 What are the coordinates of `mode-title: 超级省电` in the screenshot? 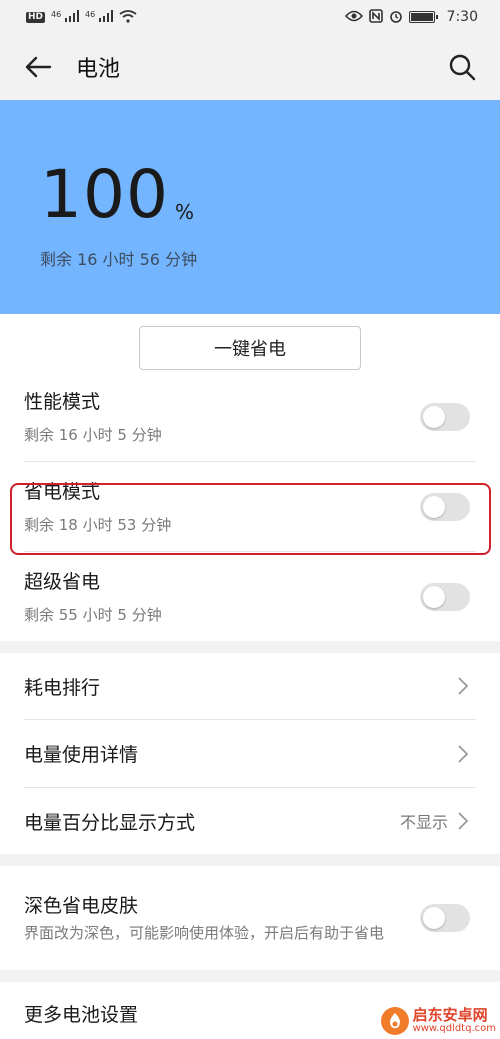 It's located at (62, 581).